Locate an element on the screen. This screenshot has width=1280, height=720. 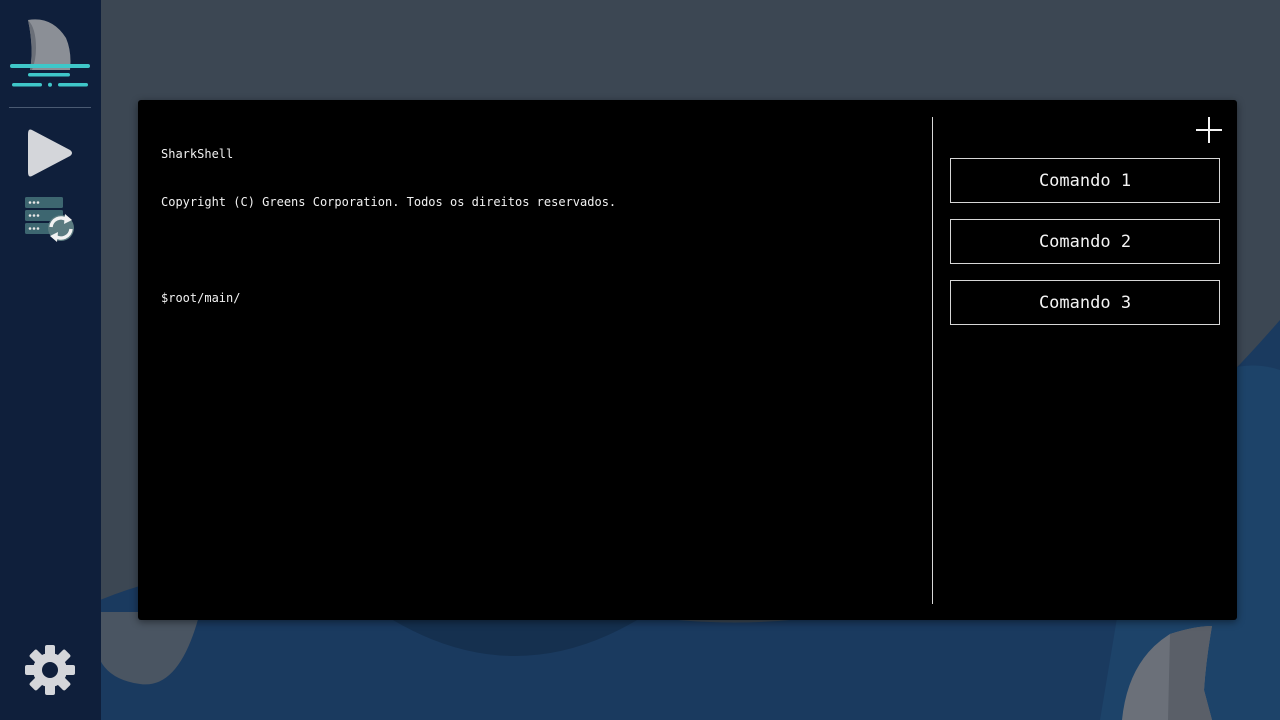
server-sync-icon is located at coordinates (51, 222).